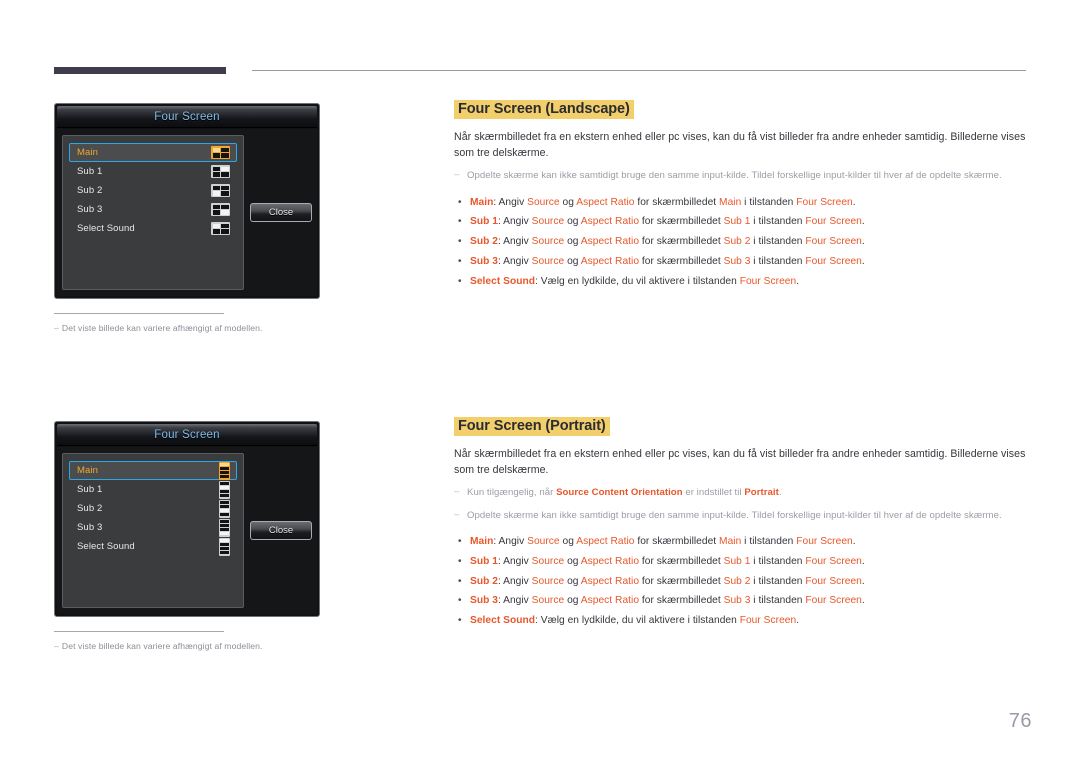  What do you see at coordinates (90, 171) in the screenshot?
I see `osd-item-label: Sub 1` at bounding box center [90, 171].